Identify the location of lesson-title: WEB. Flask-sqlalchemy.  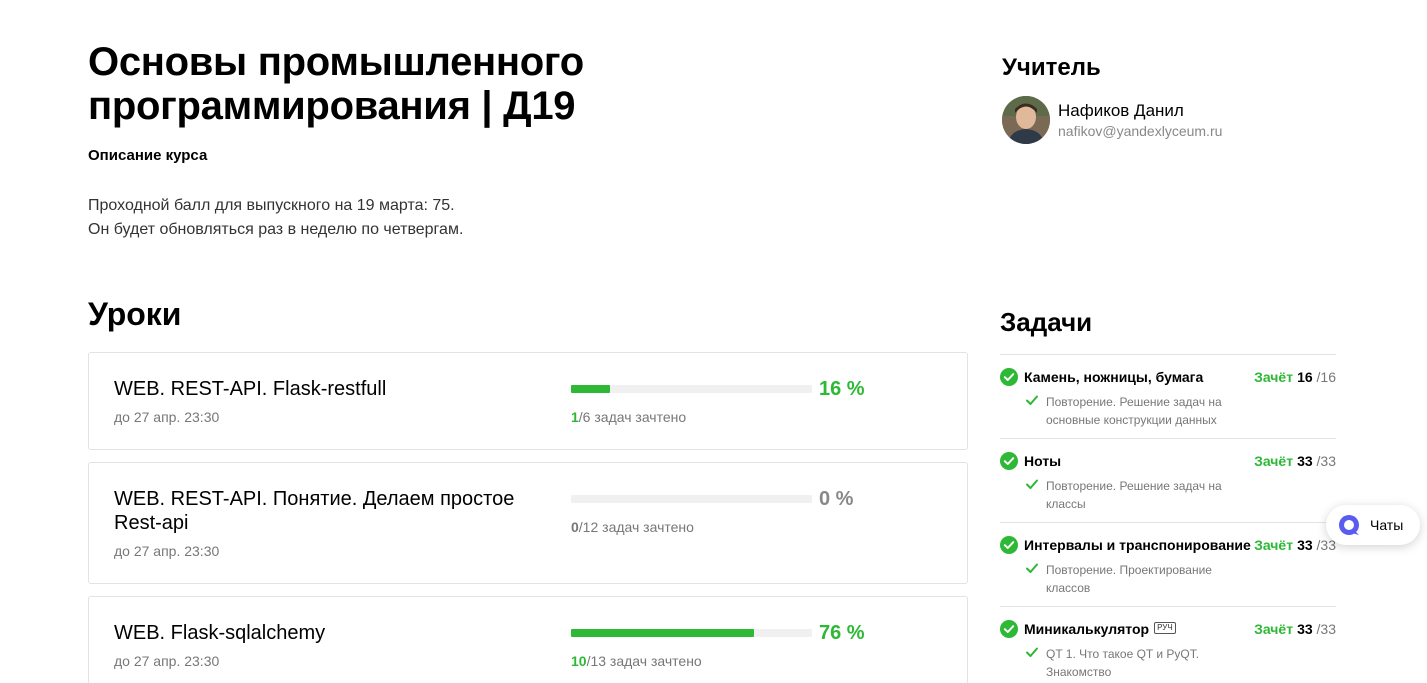
(324, 633).